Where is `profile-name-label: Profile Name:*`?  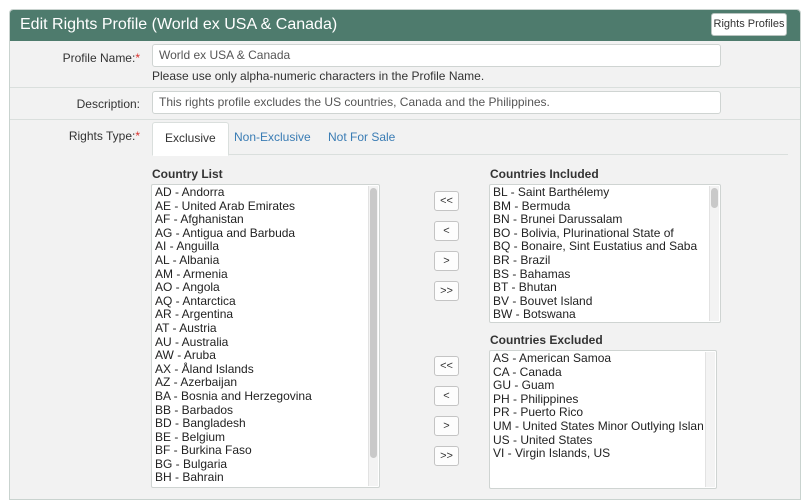 profile-name-label: Profile Name:* is located at coordinates (101, 58).